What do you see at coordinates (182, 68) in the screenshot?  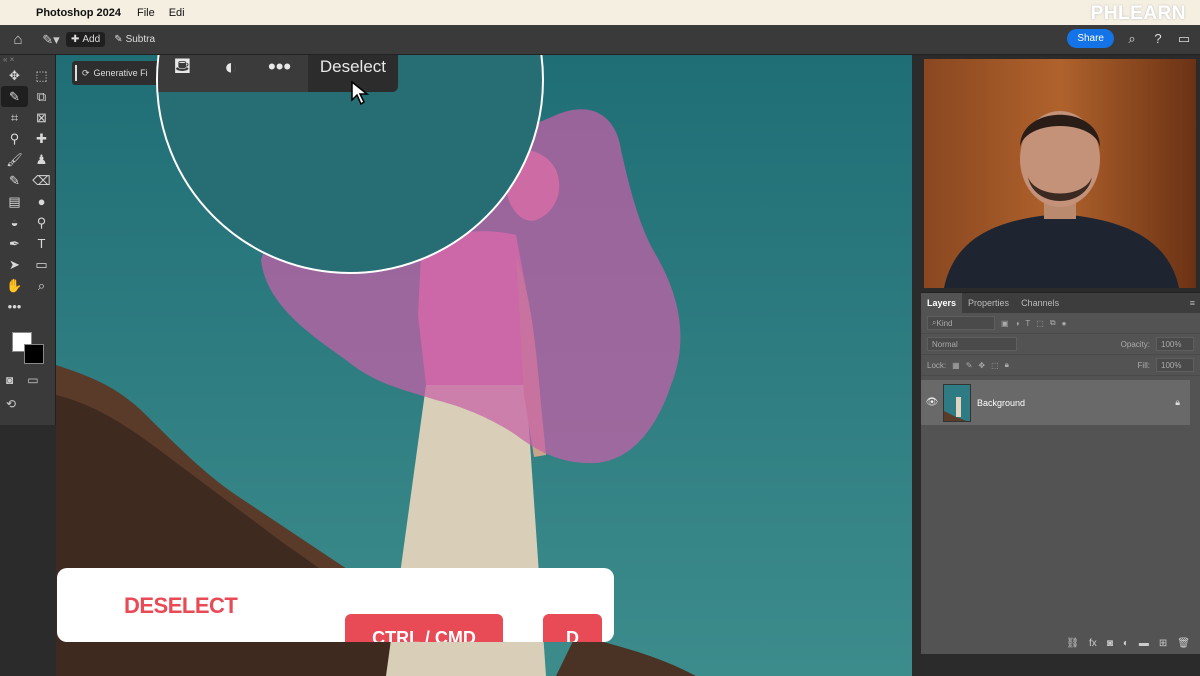 I see `fill-bucket-icon: ⛾` at bounding box center [182, 68].